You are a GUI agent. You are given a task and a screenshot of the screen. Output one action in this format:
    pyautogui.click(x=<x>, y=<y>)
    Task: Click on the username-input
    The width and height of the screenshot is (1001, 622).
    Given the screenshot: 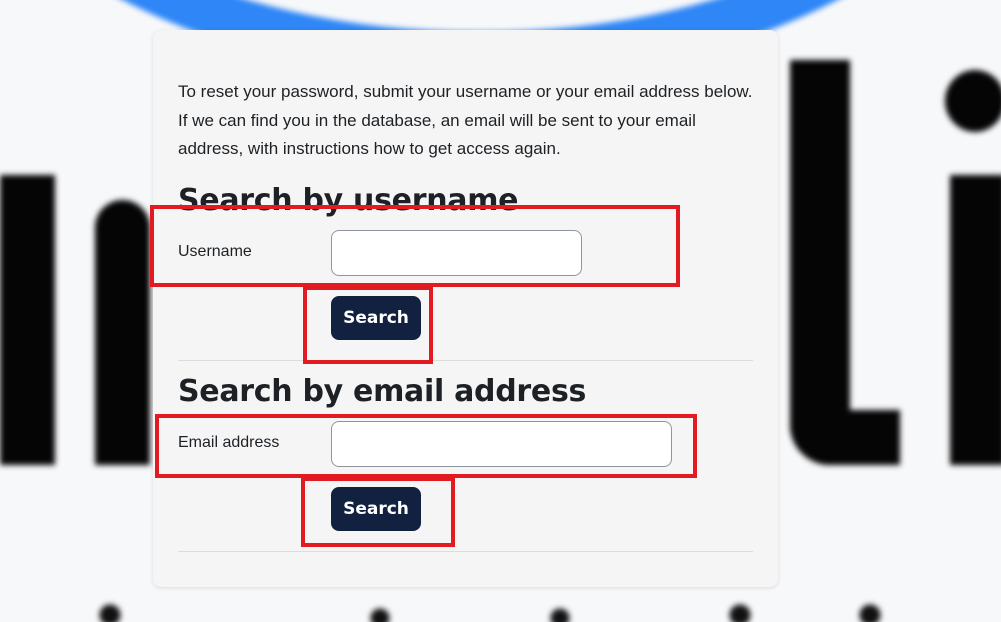 What is the action you would take?
    pyautogui.click(x=456, y=253)
    